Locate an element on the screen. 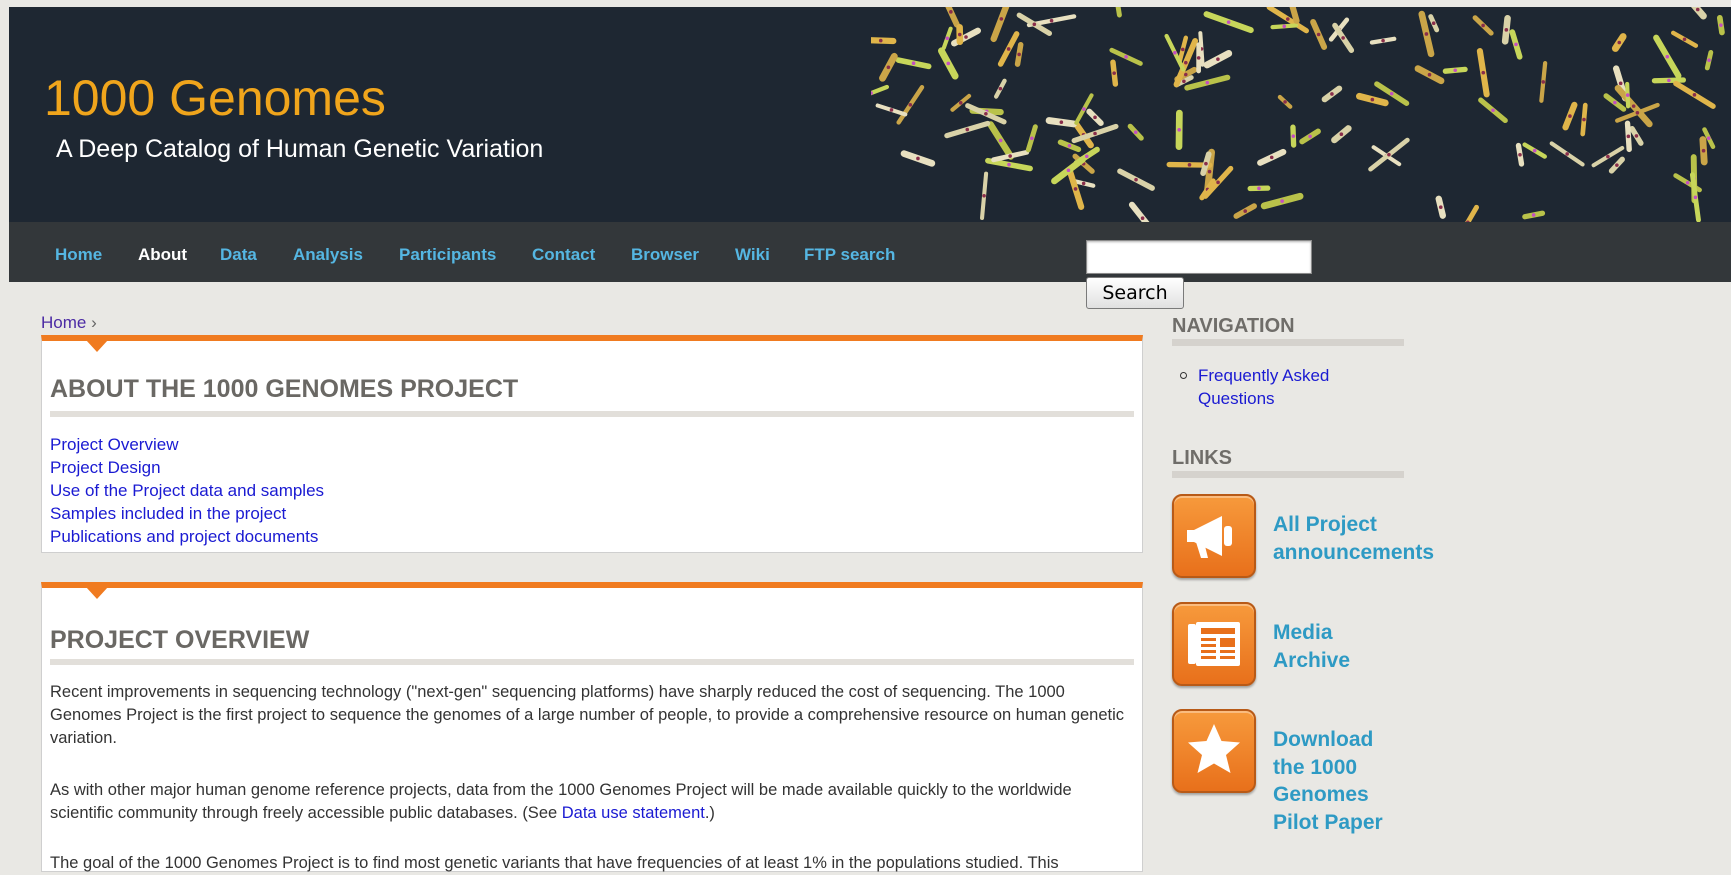  list-item: Project Overview is located at coordinates (187, 444).